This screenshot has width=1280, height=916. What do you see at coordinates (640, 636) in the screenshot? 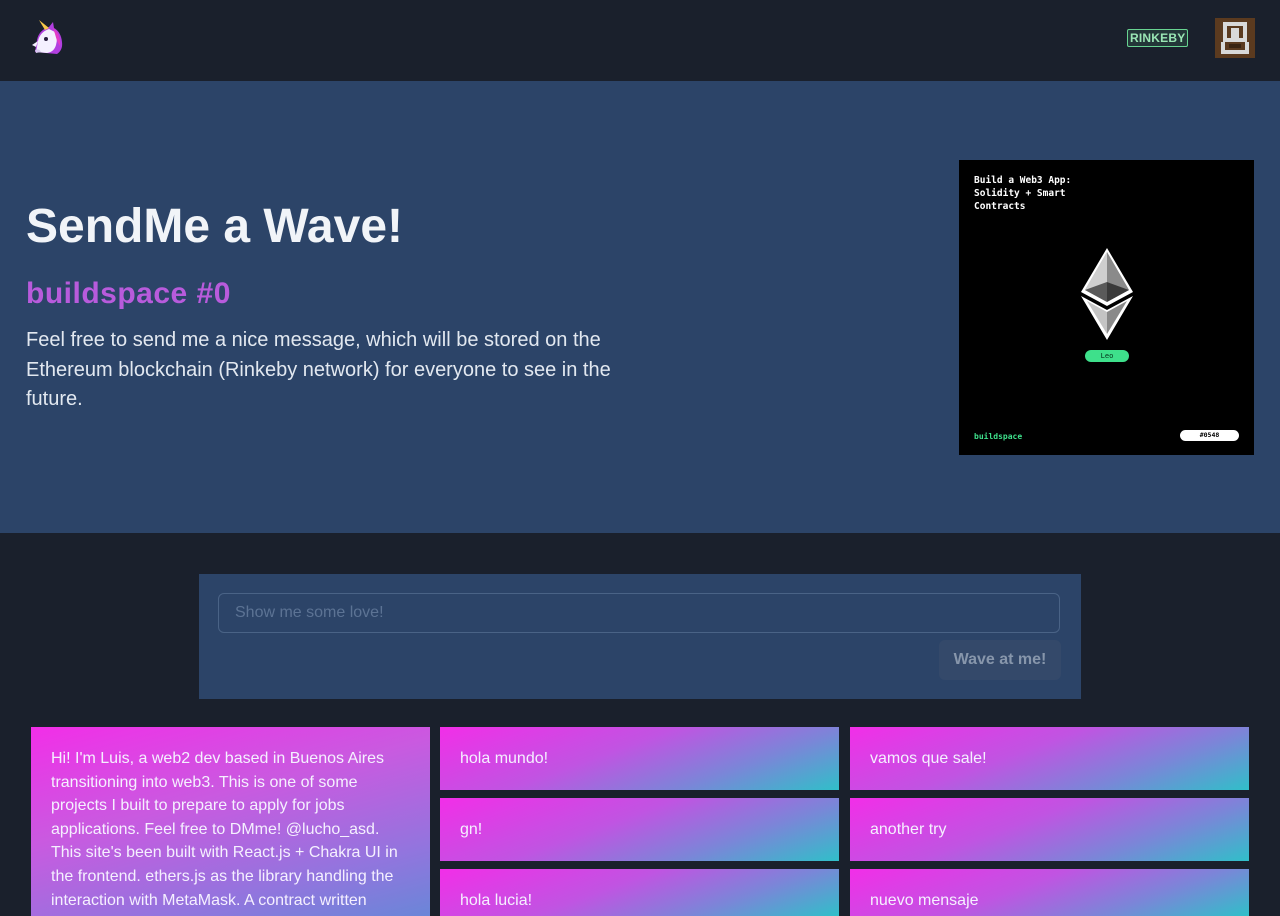
I see `message-form: Wave at me!` at bounding box center [640, 636].